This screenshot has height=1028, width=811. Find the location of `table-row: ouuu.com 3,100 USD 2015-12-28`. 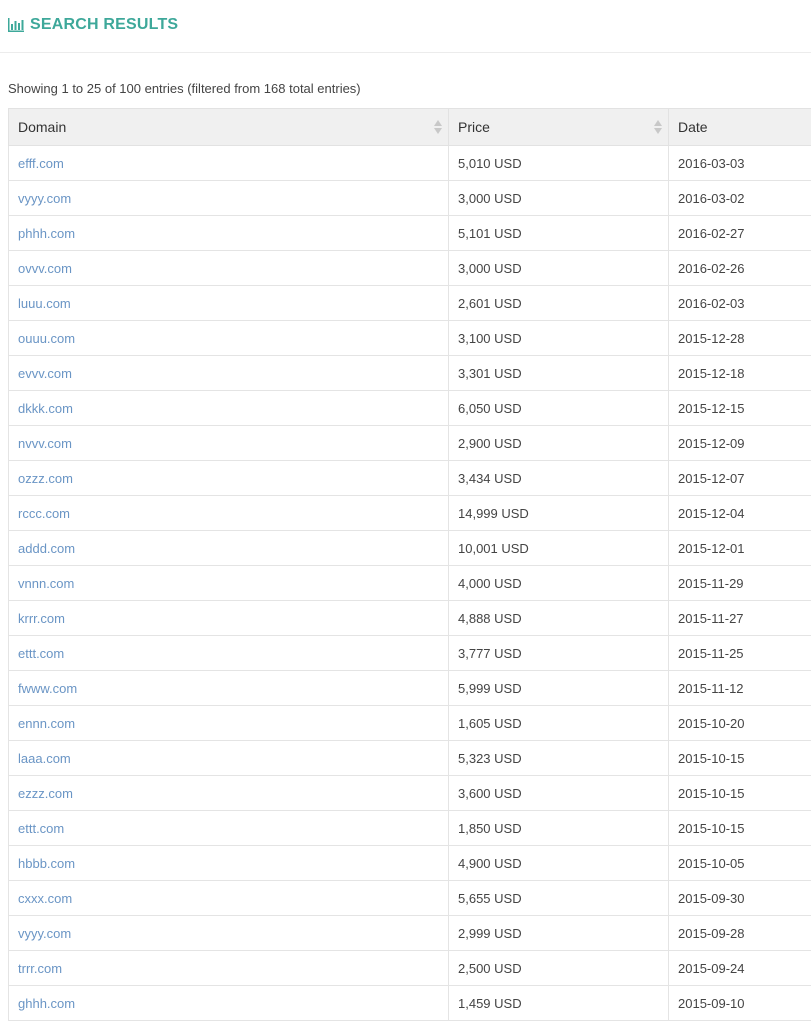

table-row: ouuu.com 3,100 USD 2015-12-28 is located at coordinates (409, 338).